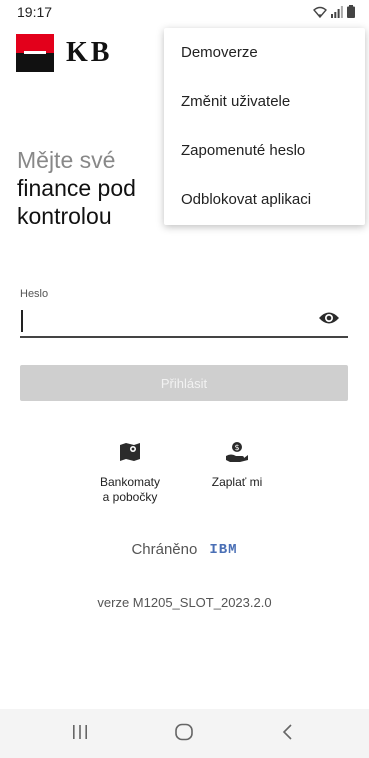  I want to click on system-nav-bar, so click(184, 733).